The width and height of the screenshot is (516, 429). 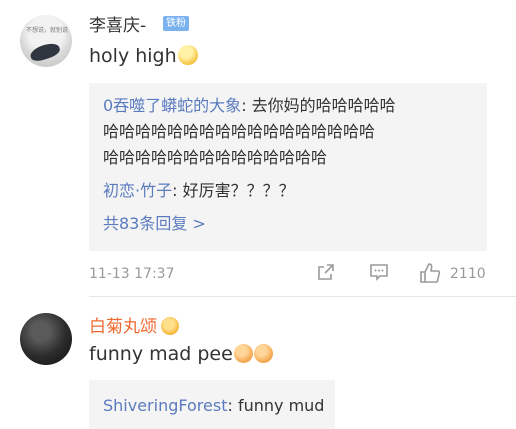 What do you see at coordinates (172, 105) in the screenshot?
I see `reply-username: 0吞噬了蟒蛇的大象` at bounding box center [172, 105].